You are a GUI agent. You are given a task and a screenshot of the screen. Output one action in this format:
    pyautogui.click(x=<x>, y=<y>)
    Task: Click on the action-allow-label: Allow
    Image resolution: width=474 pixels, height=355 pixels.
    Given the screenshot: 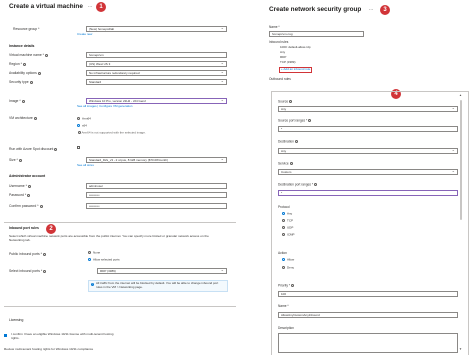 What is the action you would take?
    pyautogui.click(x=291, y=259)
    